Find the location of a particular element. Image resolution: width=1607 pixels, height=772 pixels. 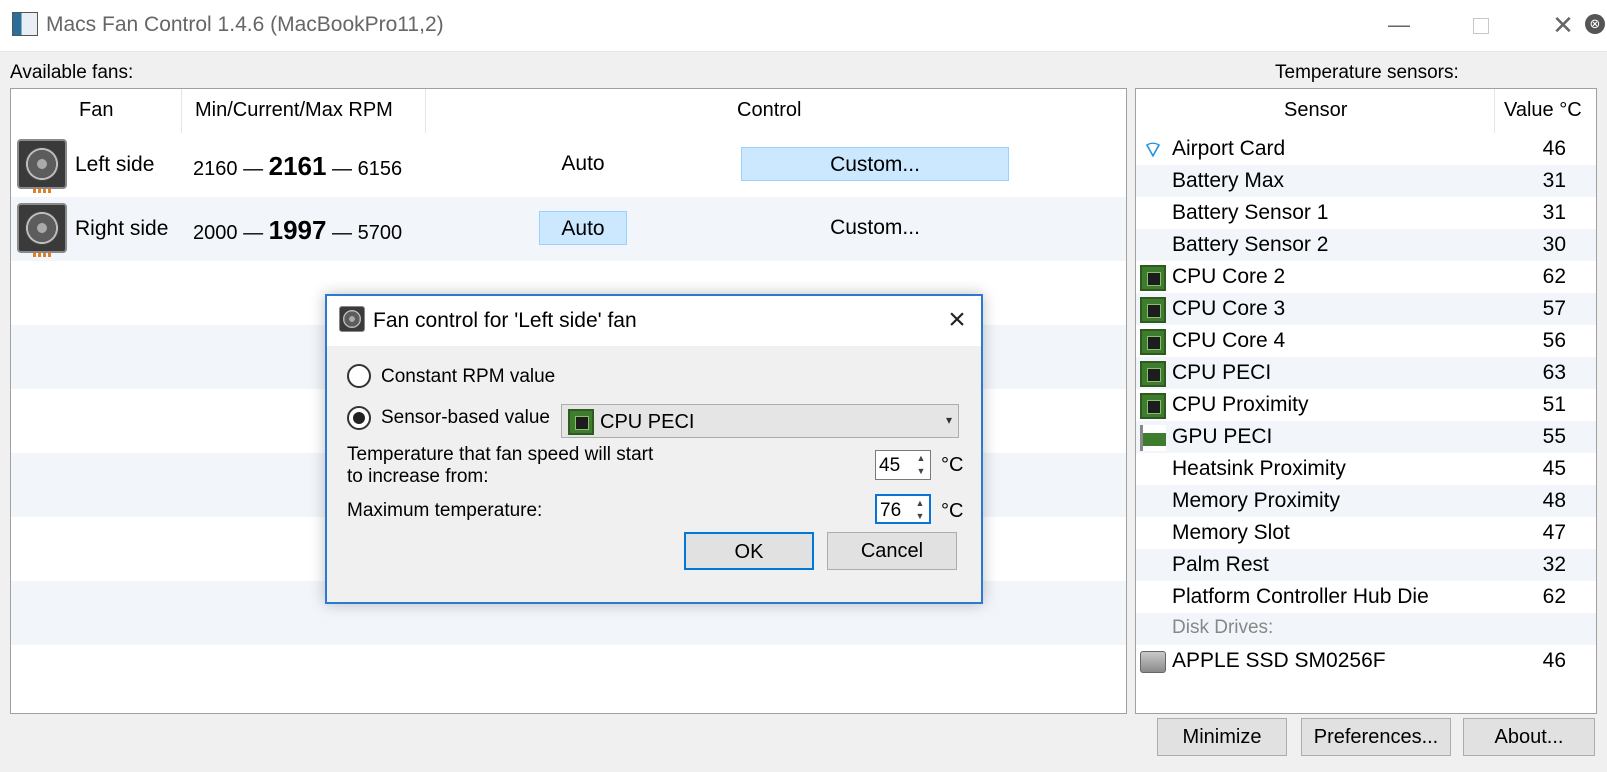

sensor-name: CPU Proximity is located at coordinates (1240, 404).